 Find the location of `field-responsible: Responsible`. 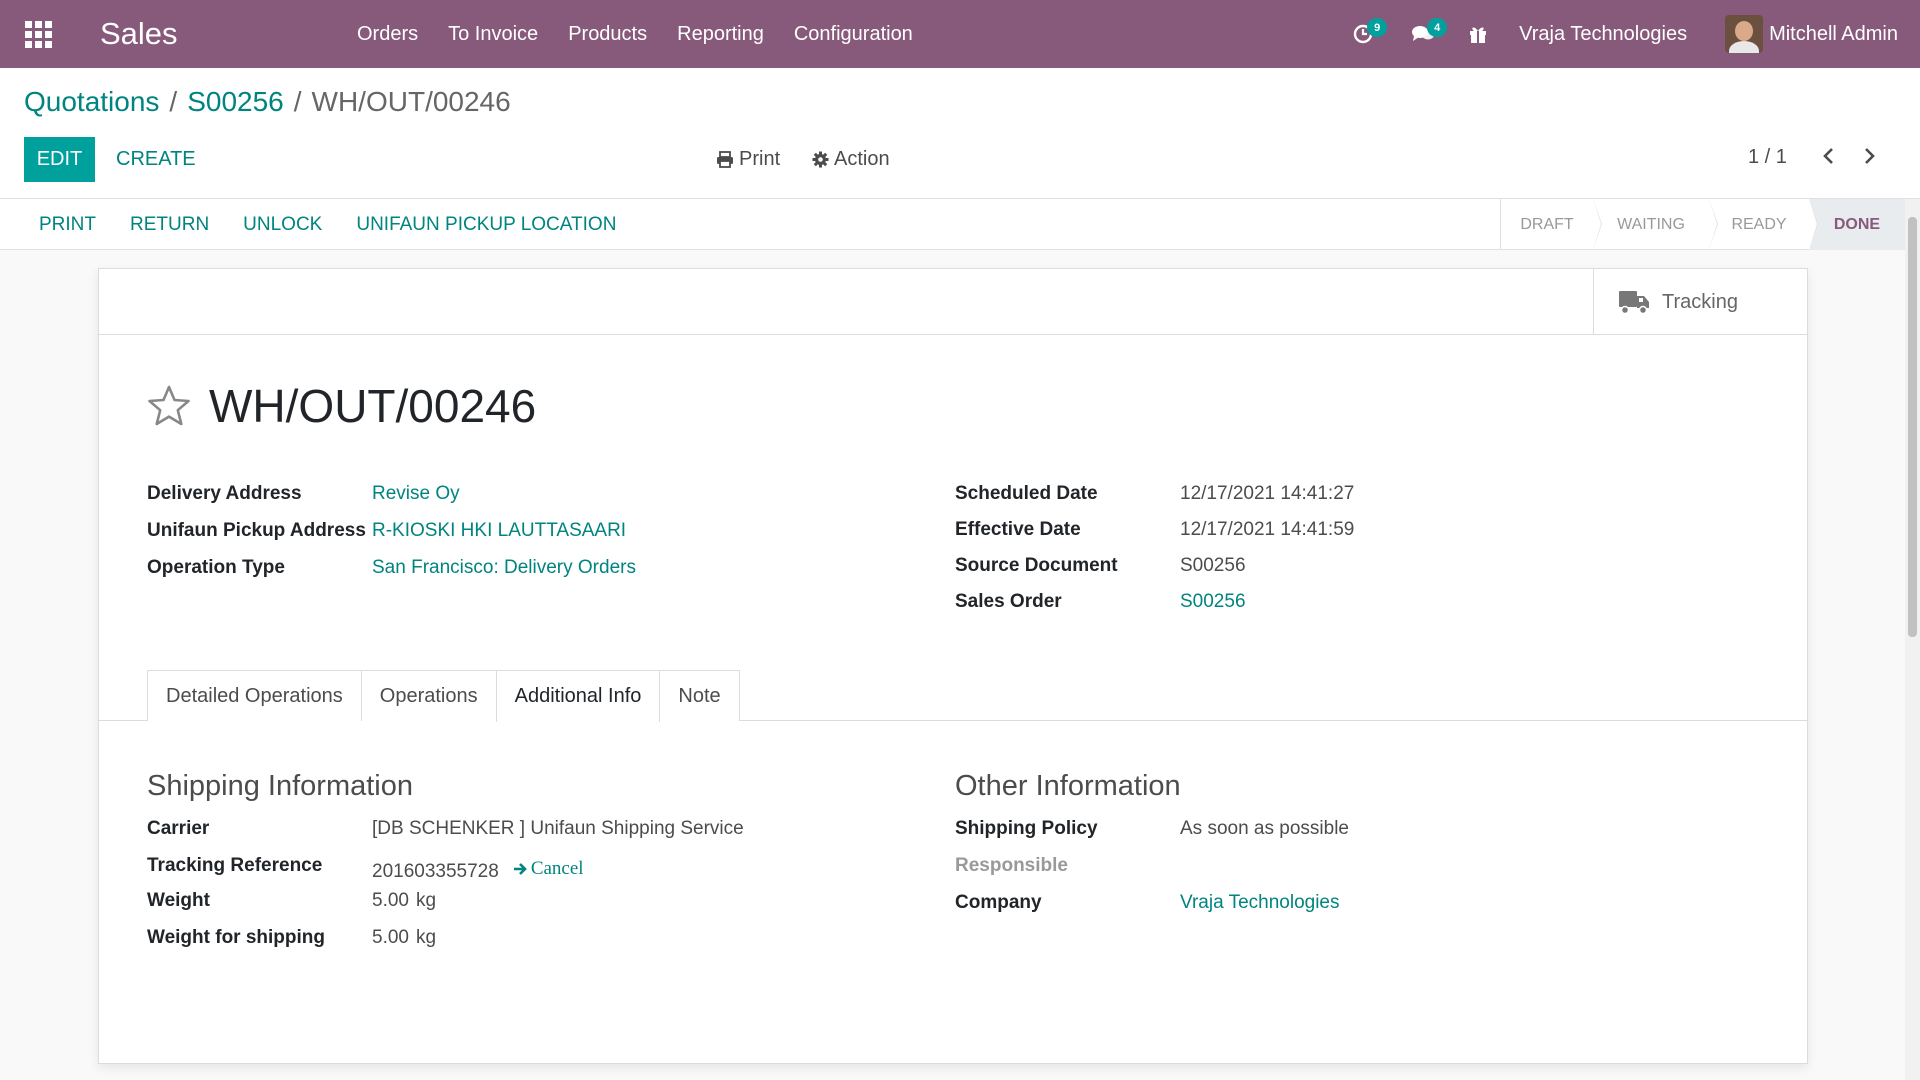

field-responsible: Responsible is located at coordinates (1152, 865).